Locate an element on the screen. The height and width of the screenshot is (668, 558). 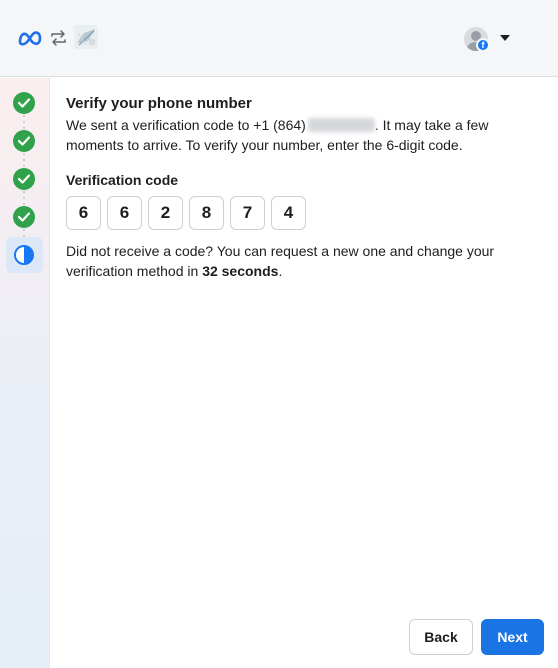
linked-app-thumbnail is located at coordinates (86, 37).